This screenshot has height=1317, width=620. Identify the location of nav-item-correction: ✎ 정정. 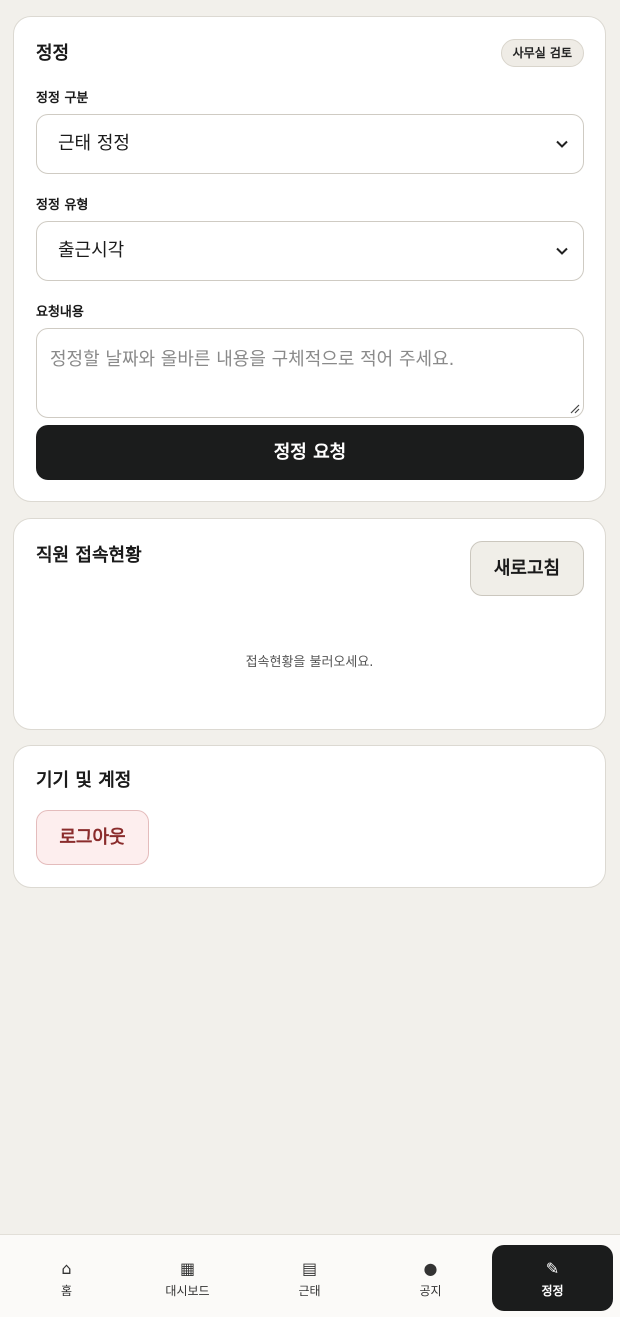
(552, 1278).